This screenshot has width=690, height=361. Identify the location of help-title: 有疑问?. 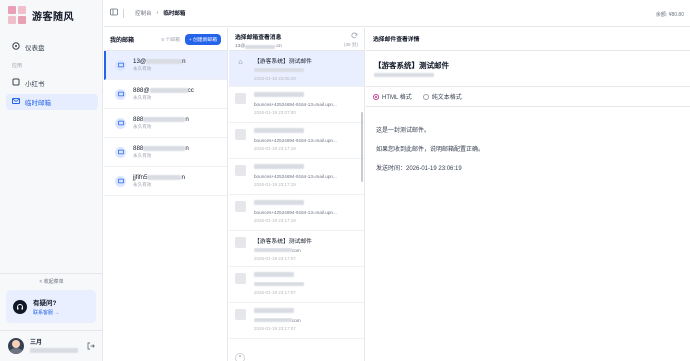
(45, 303).